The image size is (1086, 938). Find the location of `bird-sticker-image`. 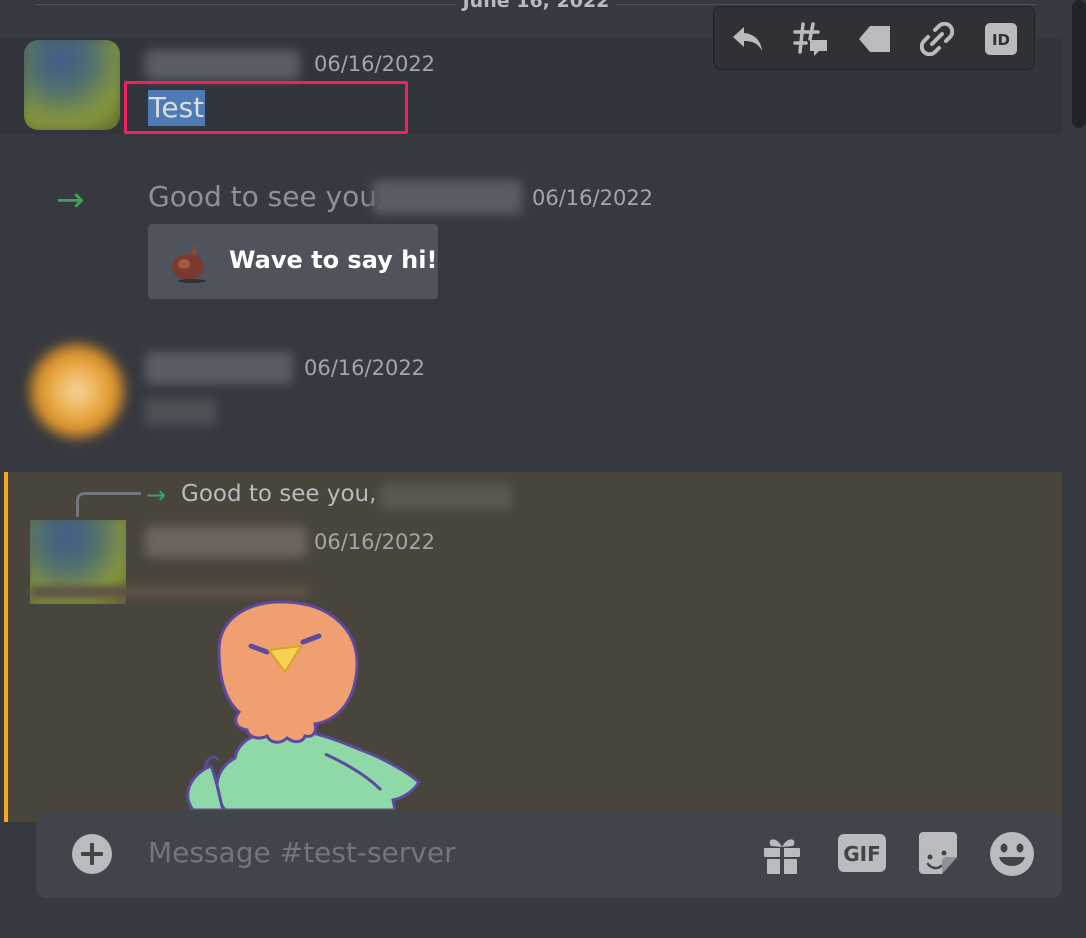

bird-sticker-image is located at coordinates (300, 704).